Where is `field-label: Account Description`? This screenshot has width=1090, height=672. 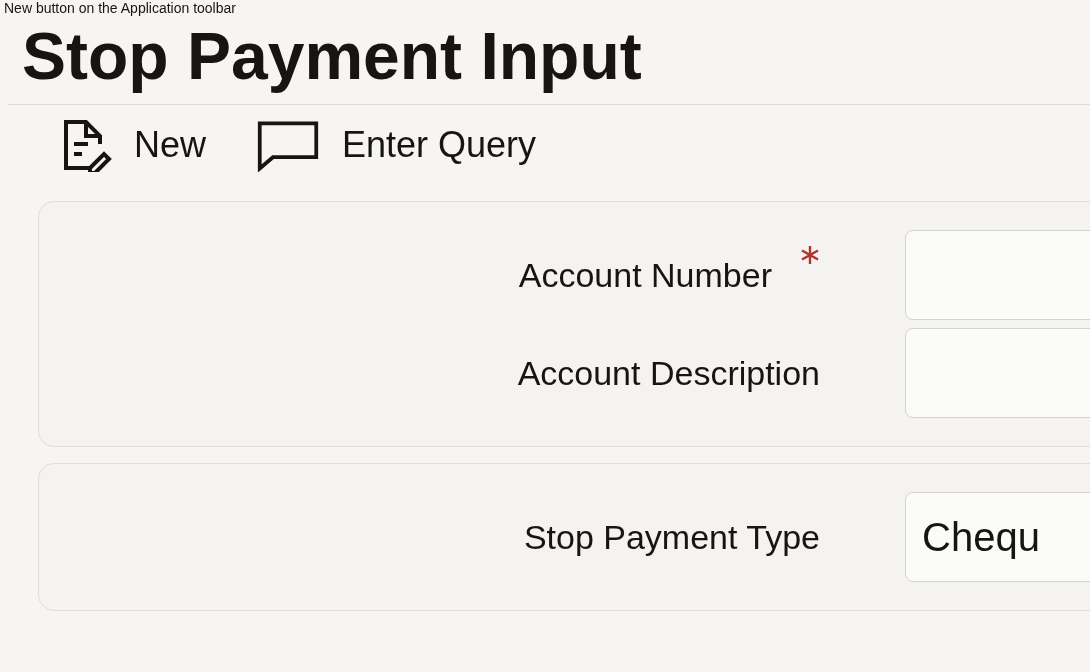
field-label: Account Description is located at coordinates (668, 373).